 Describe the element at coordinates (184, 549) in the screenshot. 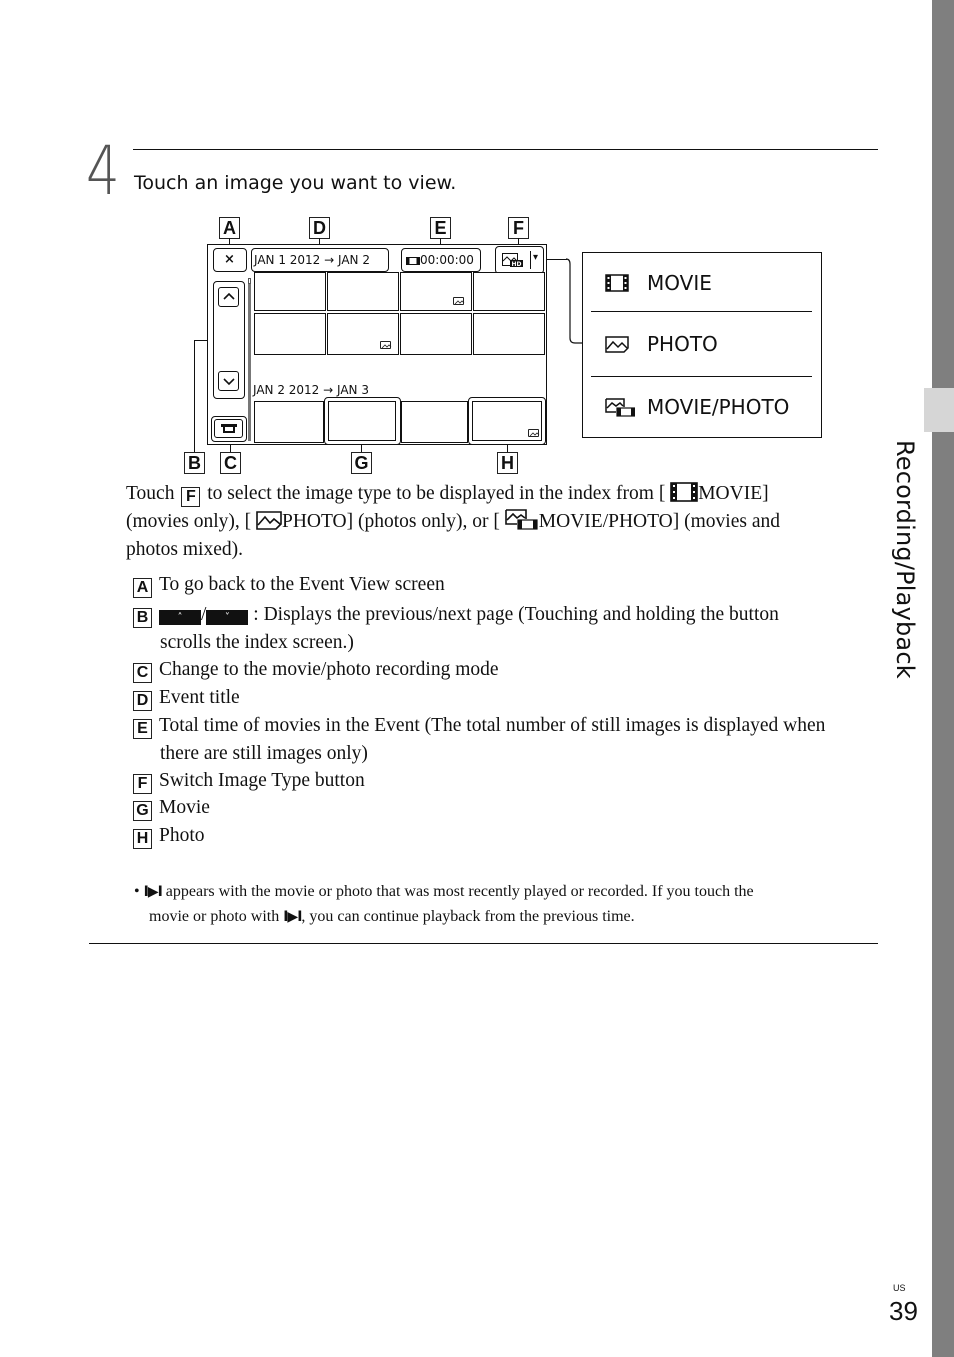

I see `intro-line-3: photos mixed).` at that location.